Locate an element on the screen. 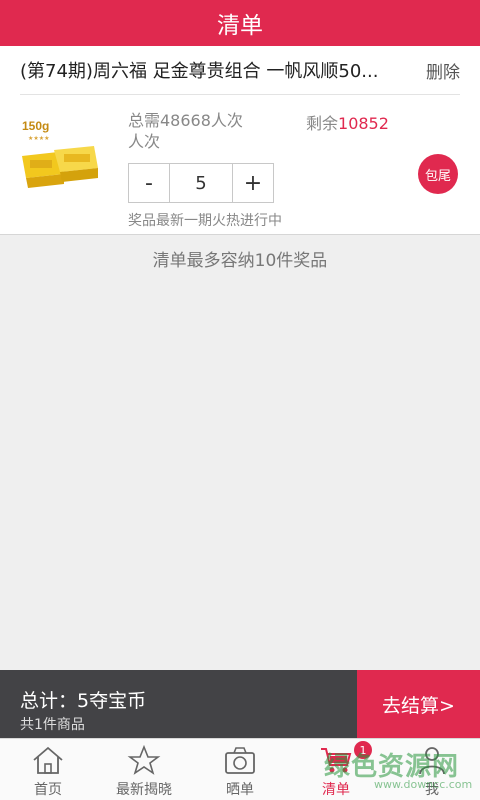 The width and height of the screenshot is (480, 800). buy-remaining-badge: 包尾 is located at coordinates (438, 174).